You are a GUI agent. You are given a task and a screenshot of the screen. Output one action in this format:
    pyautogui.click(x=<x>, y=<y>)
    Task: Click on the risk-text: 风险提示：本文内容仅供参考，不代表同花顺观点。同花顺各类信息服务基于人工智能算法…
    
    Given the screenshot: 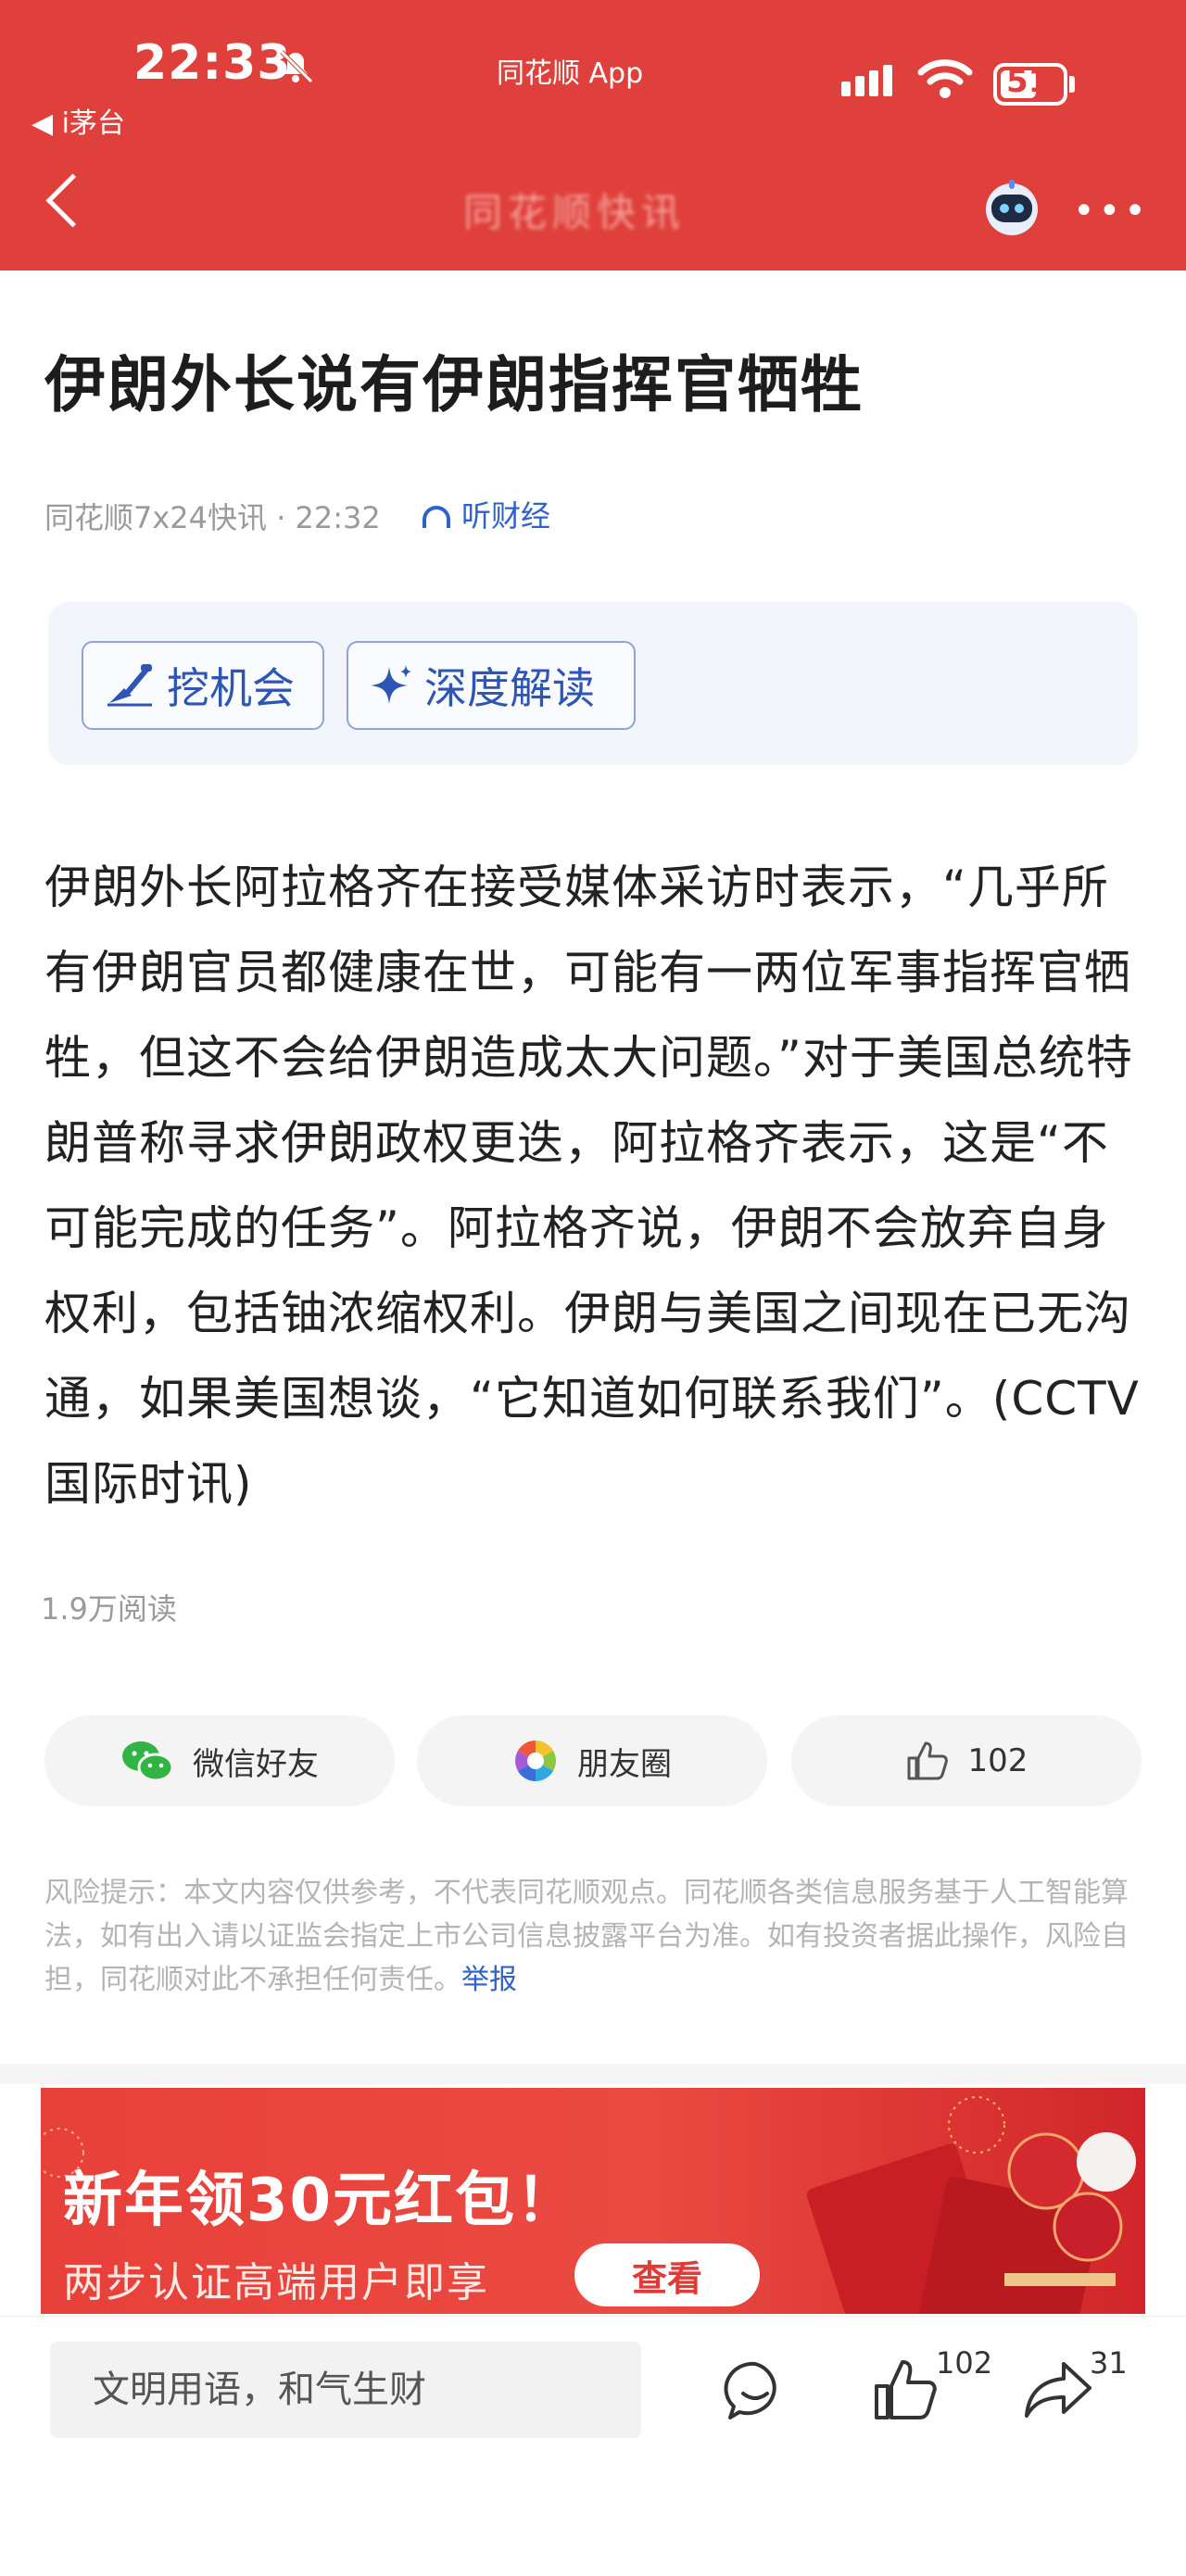 What is the action you would take?
    pyautogui.click(x=586, y=1936)
    